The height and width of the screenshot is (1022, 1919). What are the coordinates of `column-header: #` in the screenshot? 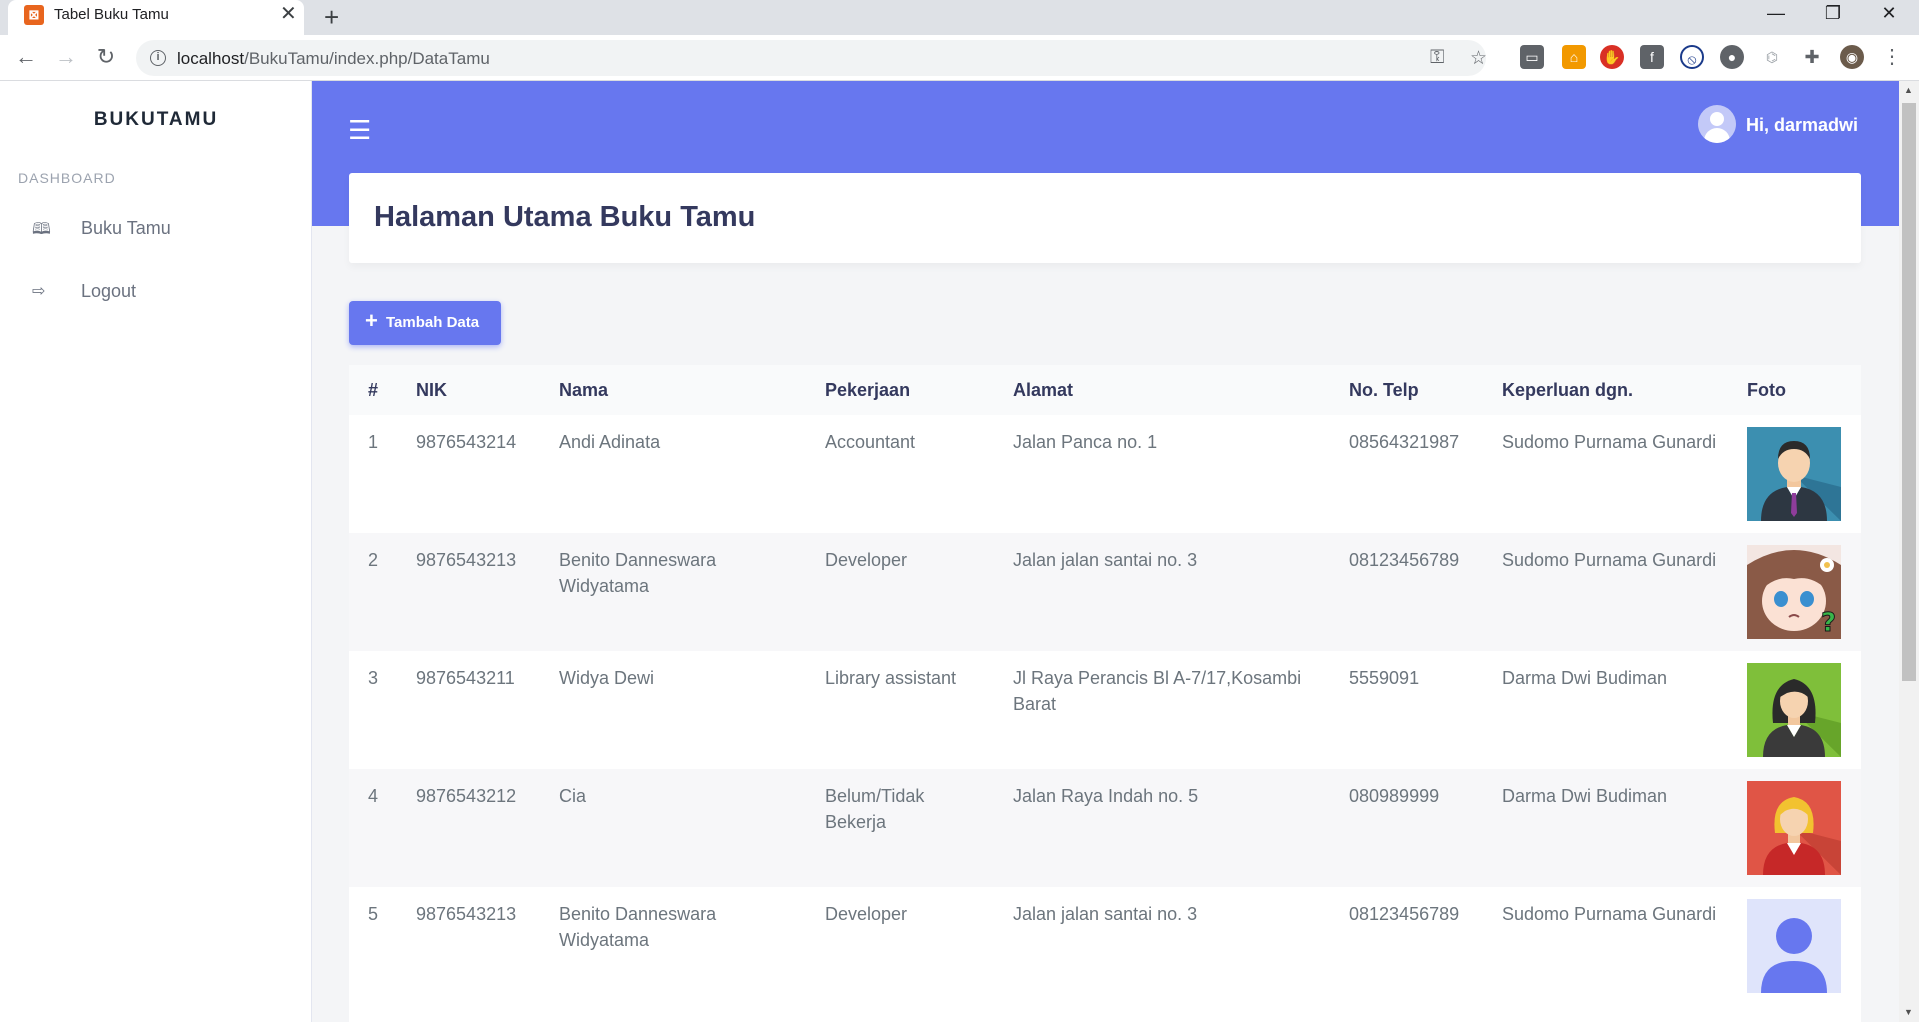 It's located at (373, 390).